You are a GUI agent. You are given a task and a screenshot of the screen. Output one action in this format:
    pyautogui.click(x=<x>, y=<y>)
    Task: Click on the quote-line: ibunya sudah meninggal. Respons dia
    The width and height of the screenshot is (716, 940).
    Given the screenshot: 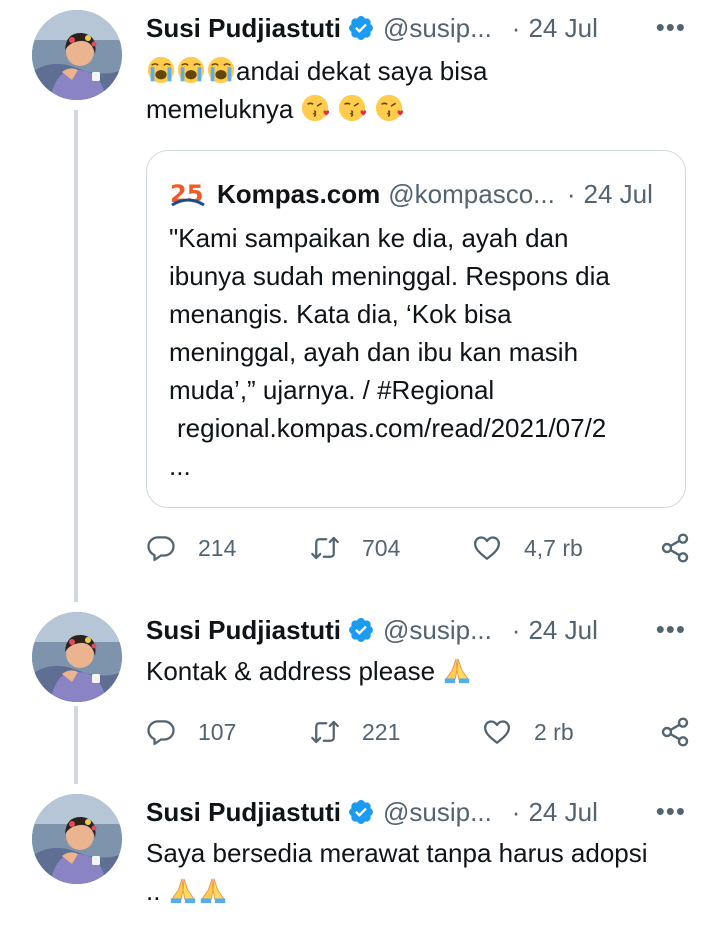 What is the action you would take?
    pyautogui.click(x=389, y=276)
    